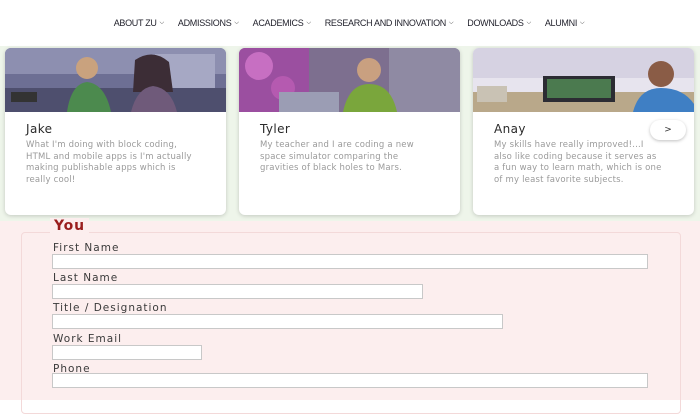 The height and width of the screenshot is (414, 700). Describe the element at coordinates (275, 129) in the screenshot. I see `student-name: Tyler` at that location.